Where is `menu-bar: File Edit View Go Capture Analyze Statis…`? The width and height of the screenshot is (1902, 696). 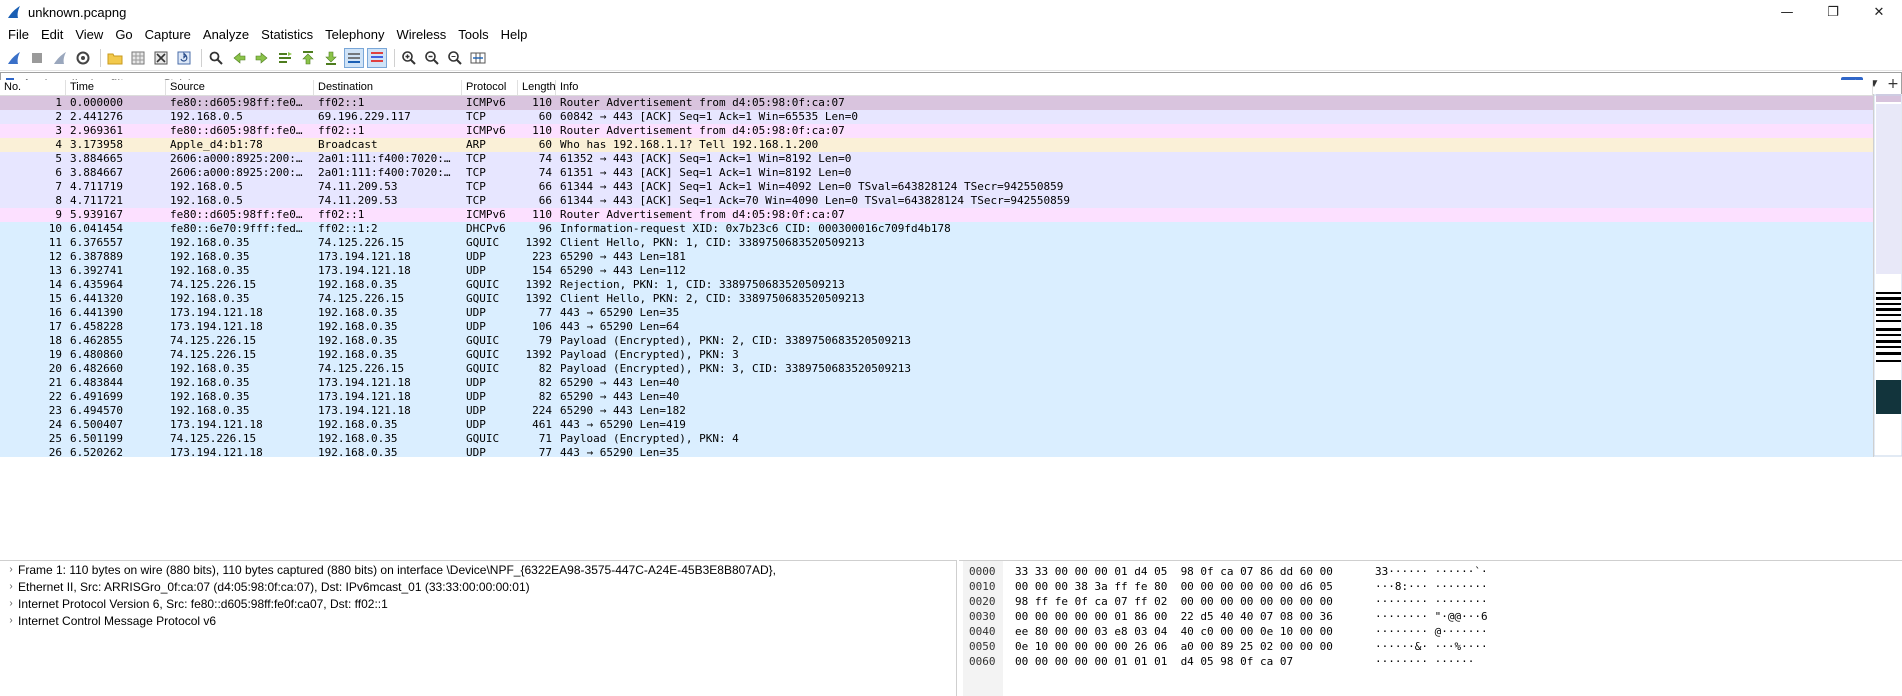 menu-bar: File Edit View Go Capture Analyze Statis… is located at coordinates (951, 35).